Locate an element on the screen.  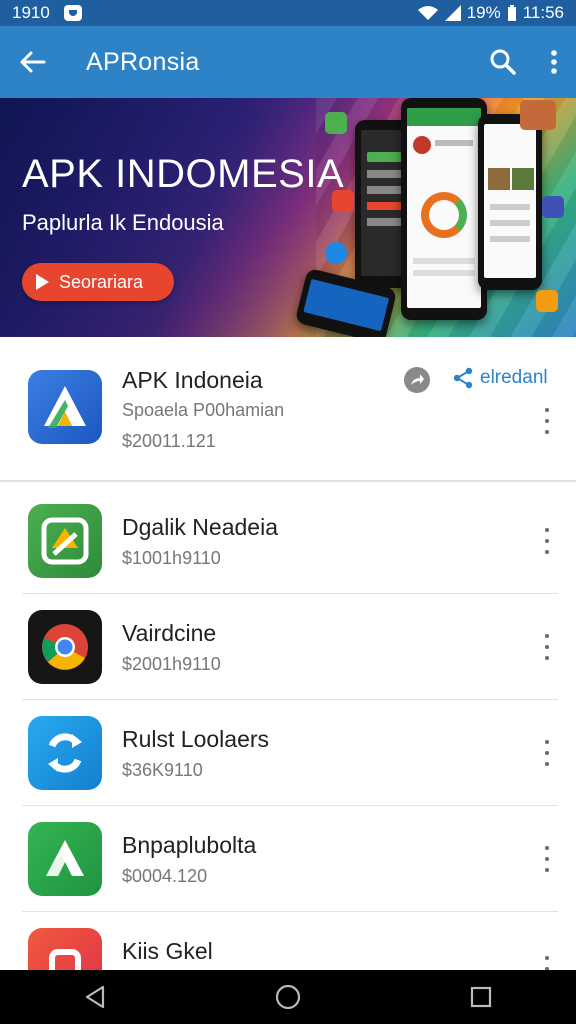
share-icon is located at coordinates (463, 378).